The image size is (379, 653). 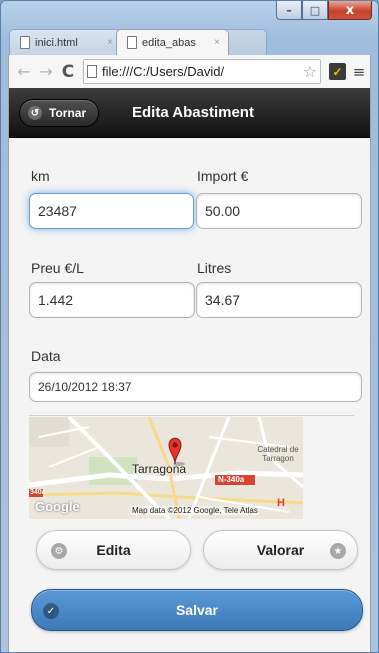 I want to click on preu-input: 1.442, so click(x=112, y=300).